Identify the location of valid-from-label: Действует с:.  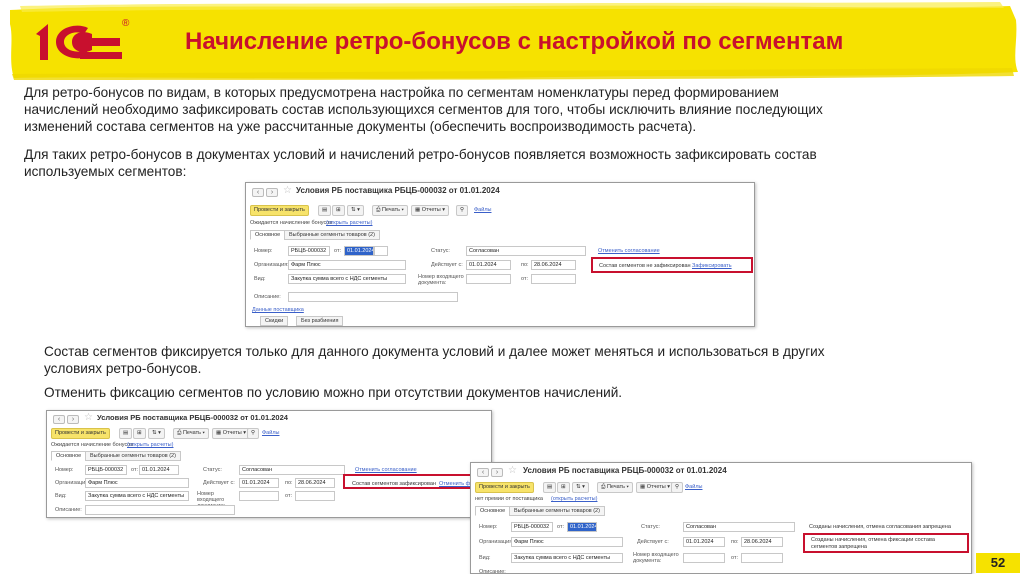
(653, 542).